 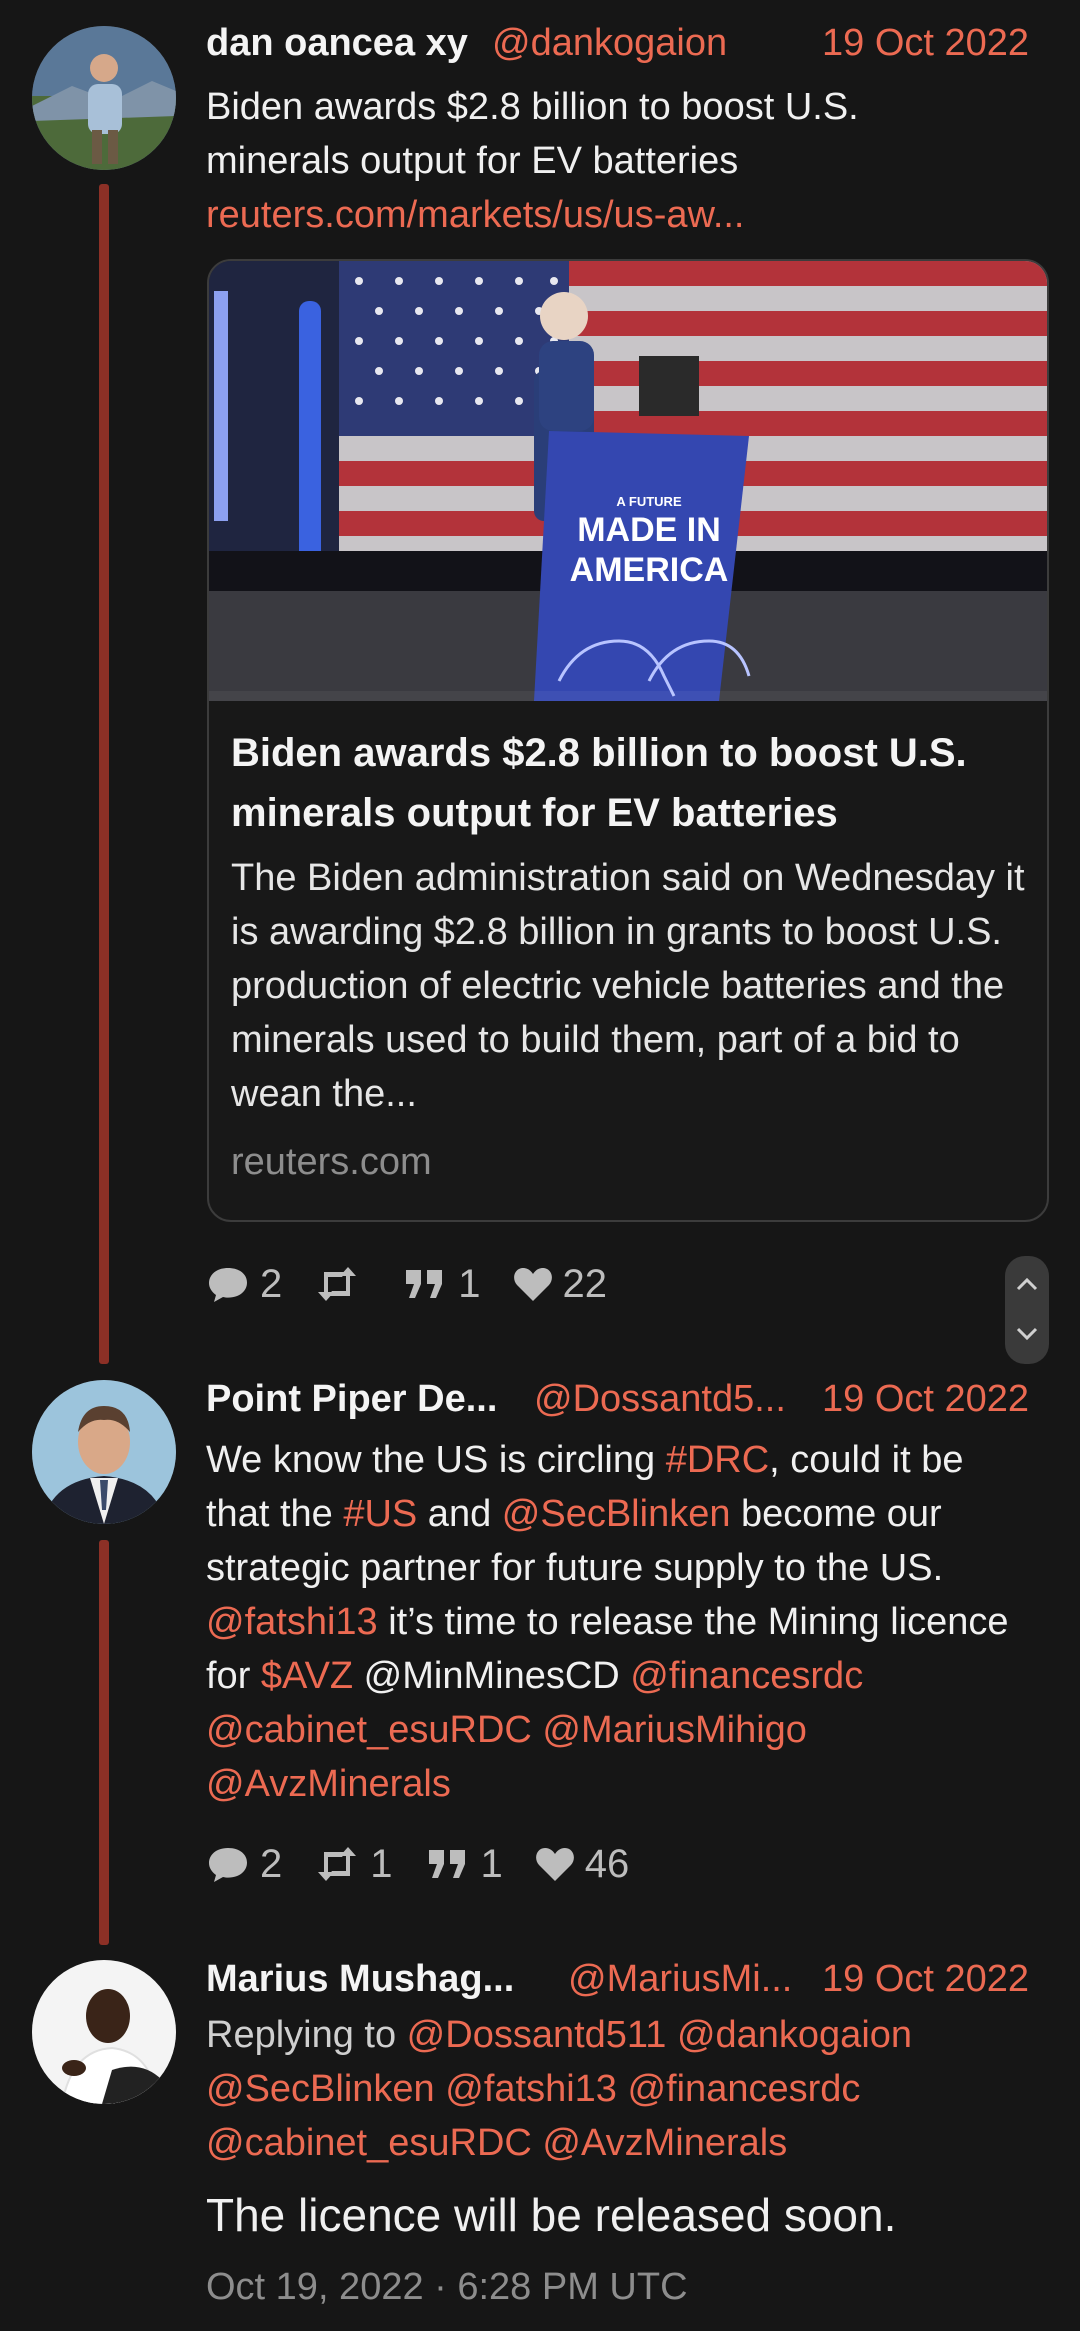 I want to click on reply-mention-link: @financesrdc, so click(x=743, y=2089).